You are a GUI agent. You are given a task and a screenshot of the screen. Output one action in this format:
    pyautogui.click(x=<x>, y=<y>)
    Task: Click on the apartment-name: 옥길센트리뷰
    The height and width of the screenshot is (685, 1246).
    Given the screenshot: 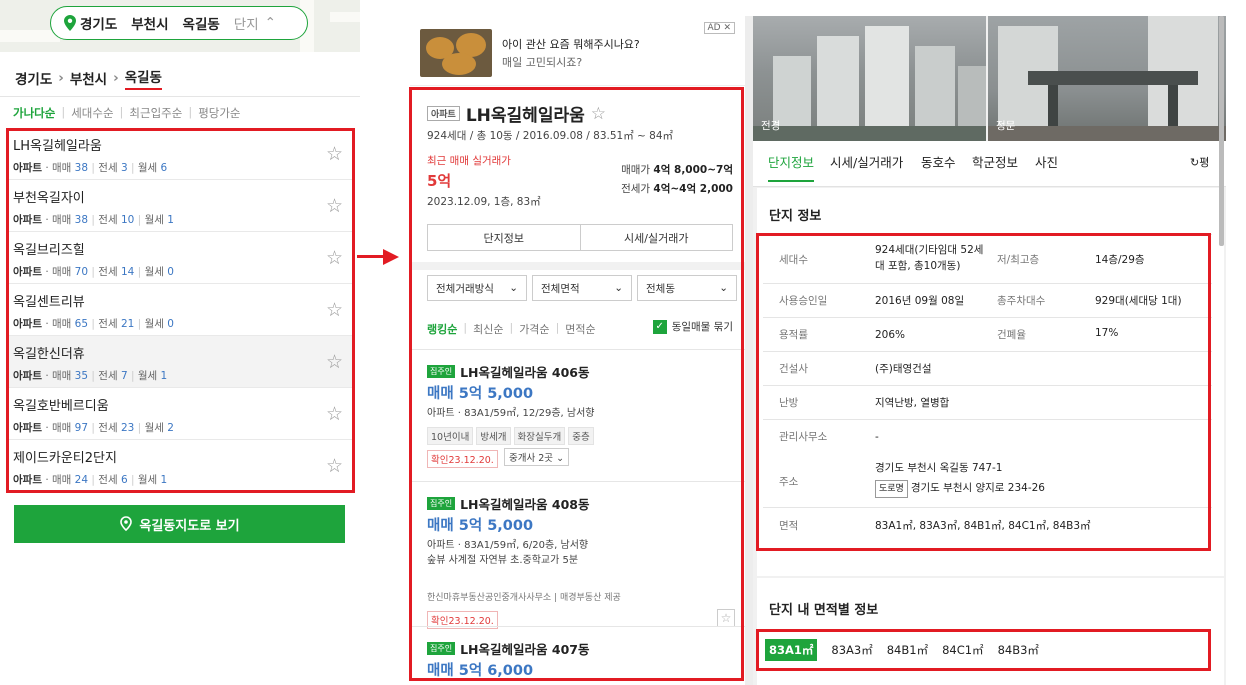 What is the action you would take?
    pyautogui.click(x=184, y=300)
    